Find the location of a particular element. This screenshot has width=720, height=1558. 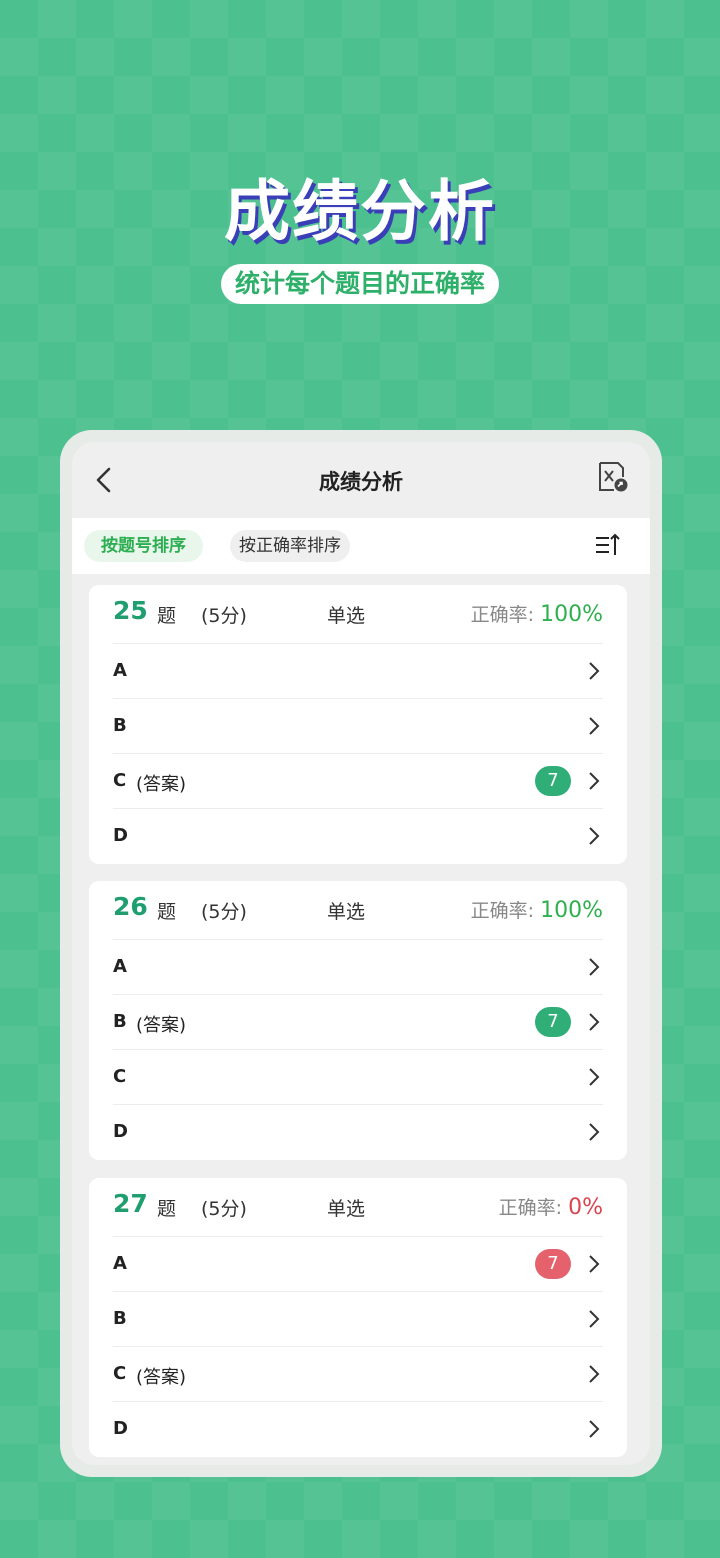

question-card: 25 题 (5分) 单选 正确率: 100% A B C (答案) 7 D is located at coordinates (358, 724).